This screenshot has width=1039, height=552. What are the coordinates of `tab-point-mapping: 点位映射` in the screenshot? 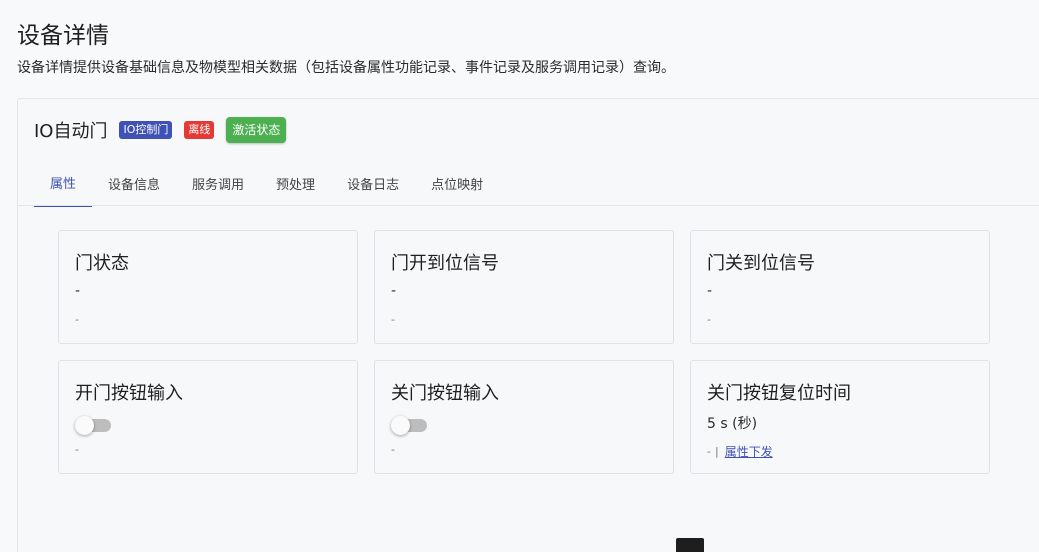 It's located at (457, 183).